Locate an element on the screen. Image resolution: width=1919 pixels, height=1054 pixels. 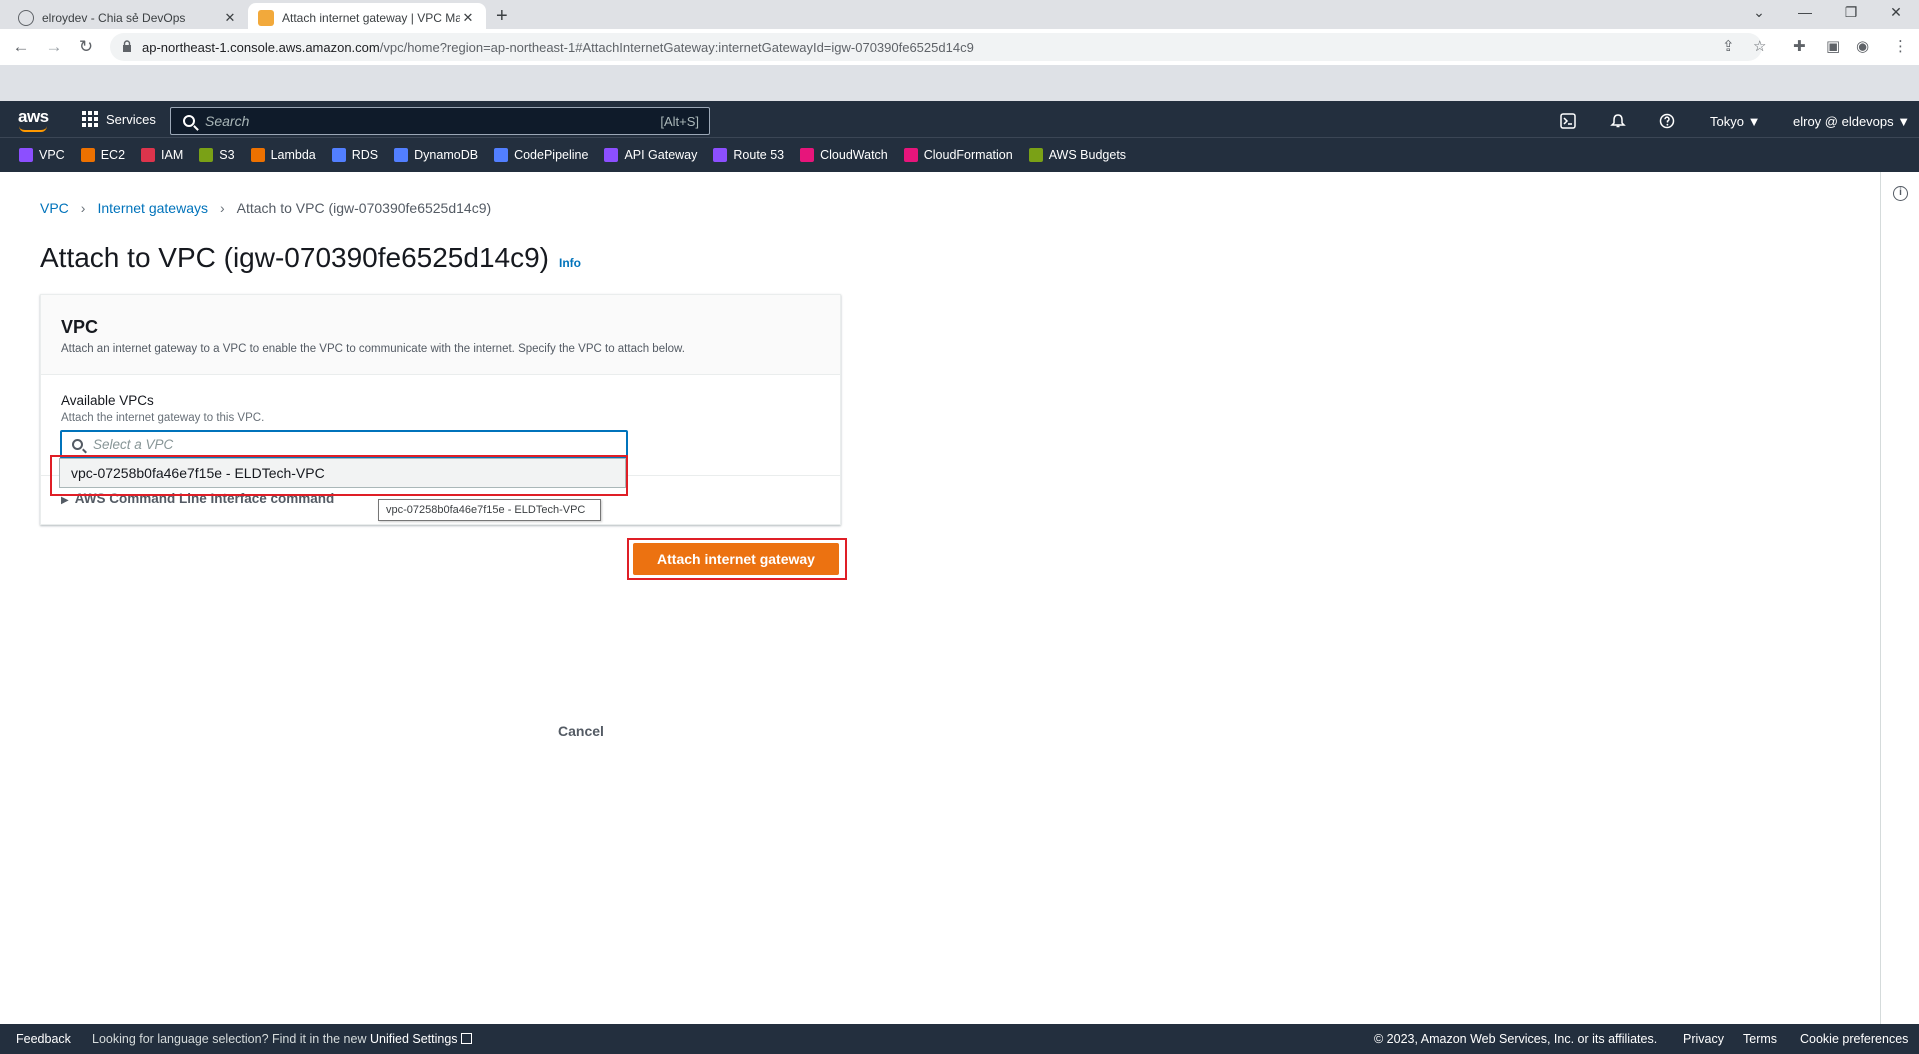
dynamodb-service-icon is located at coordinates (401, 155).